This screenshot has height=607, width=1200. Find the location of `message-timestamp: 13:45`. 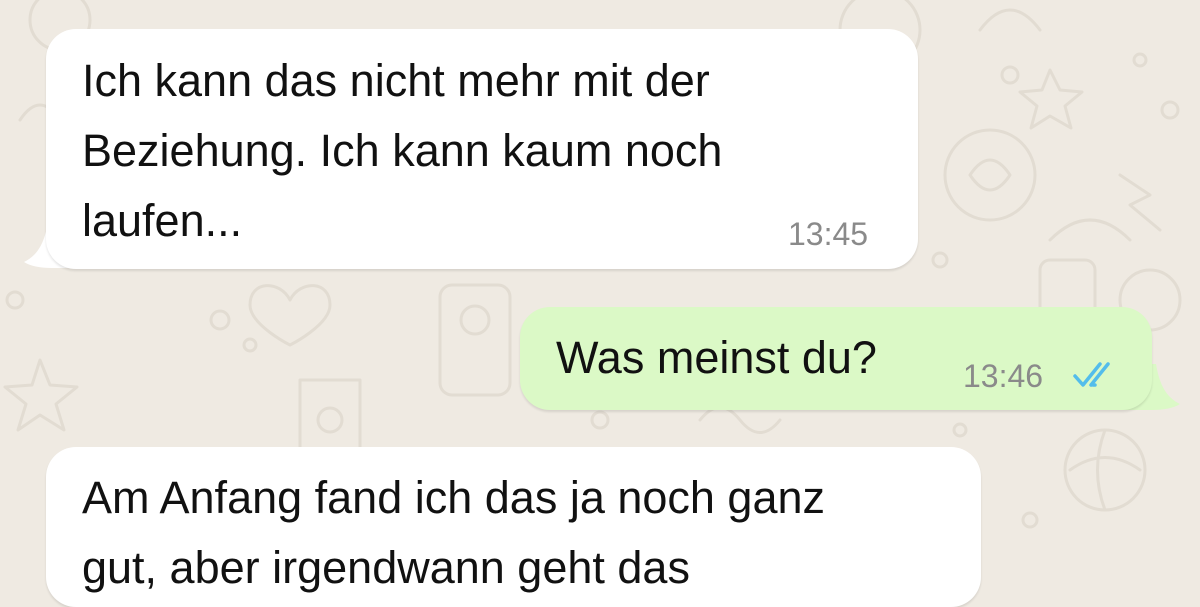

message-timestamp: 13:45 is located at coordinates (828, 234).